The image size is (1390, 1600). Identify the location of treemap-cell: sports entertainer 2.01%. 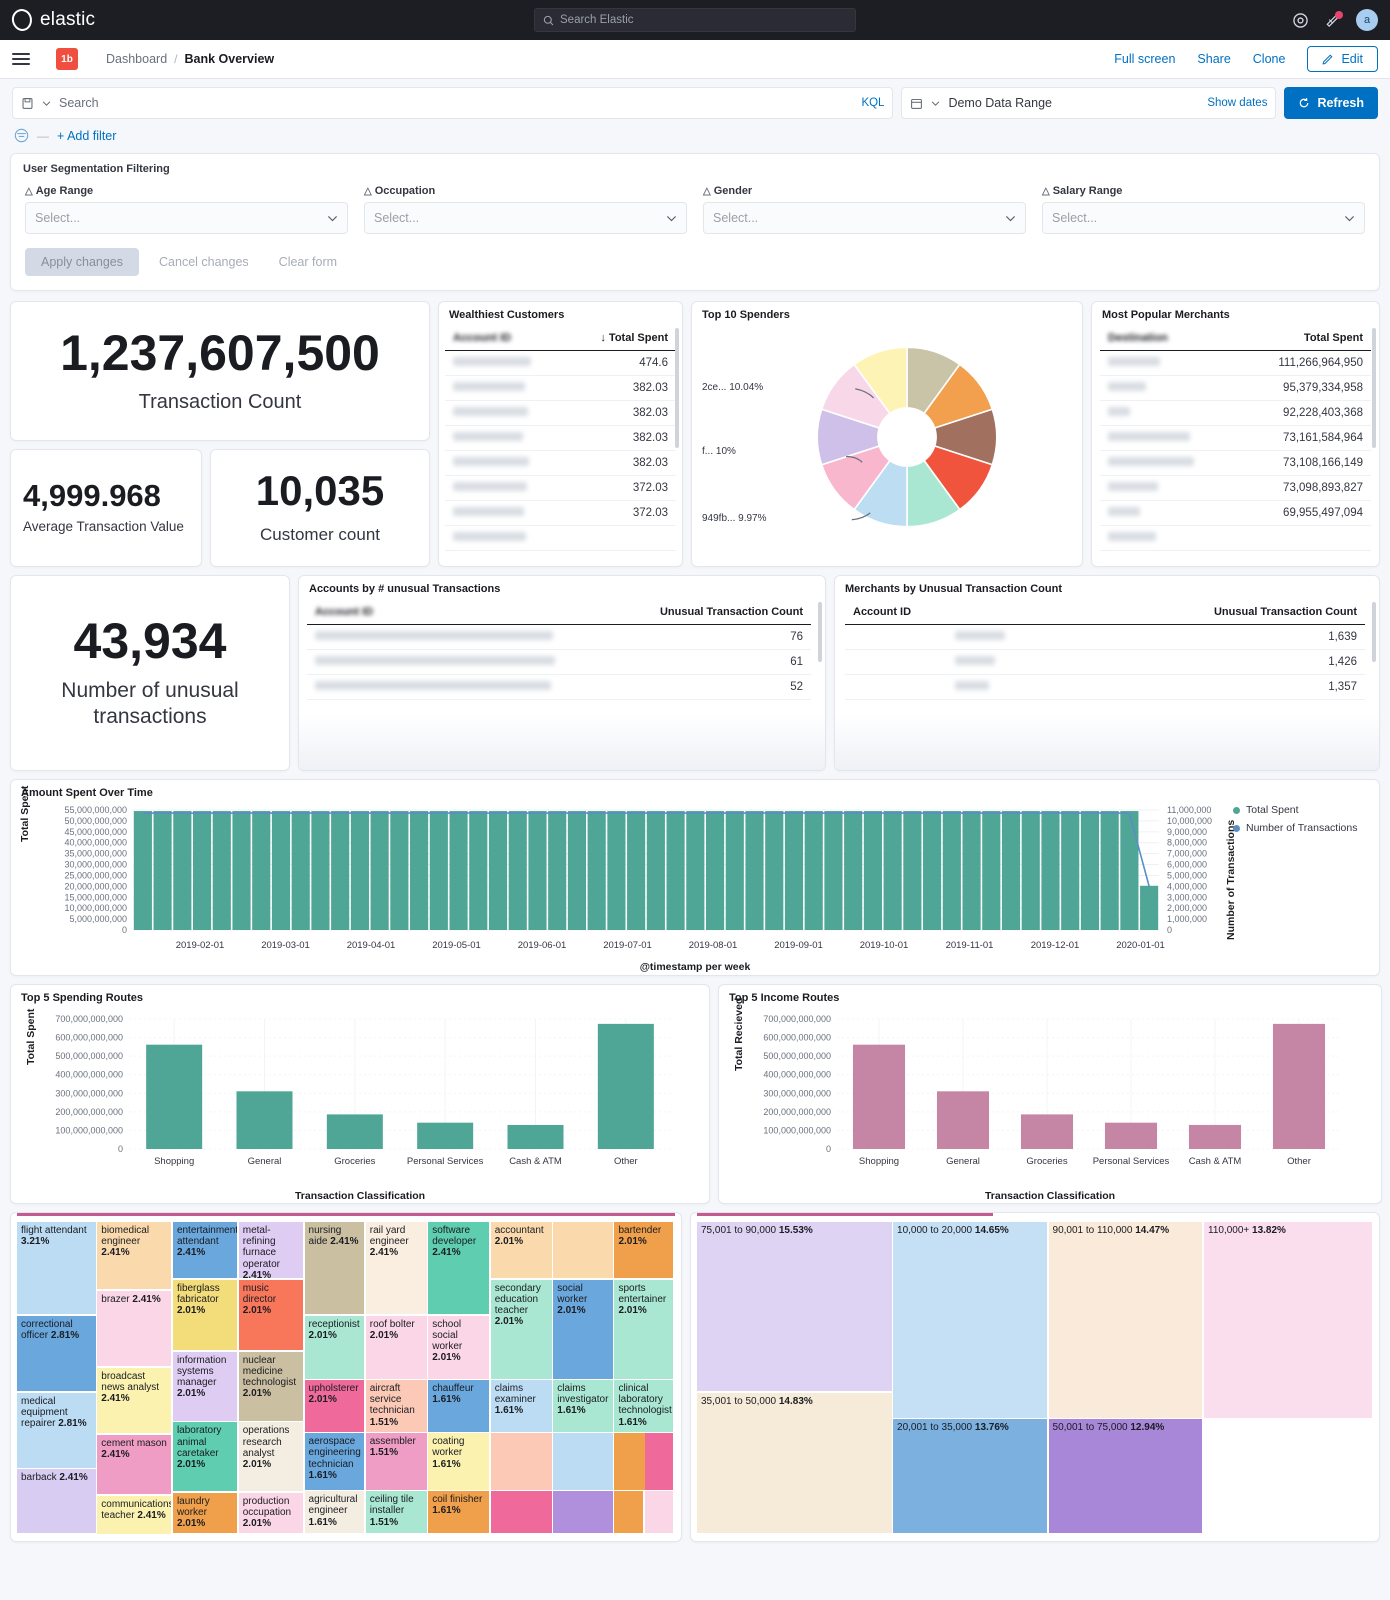
(644, 1329).